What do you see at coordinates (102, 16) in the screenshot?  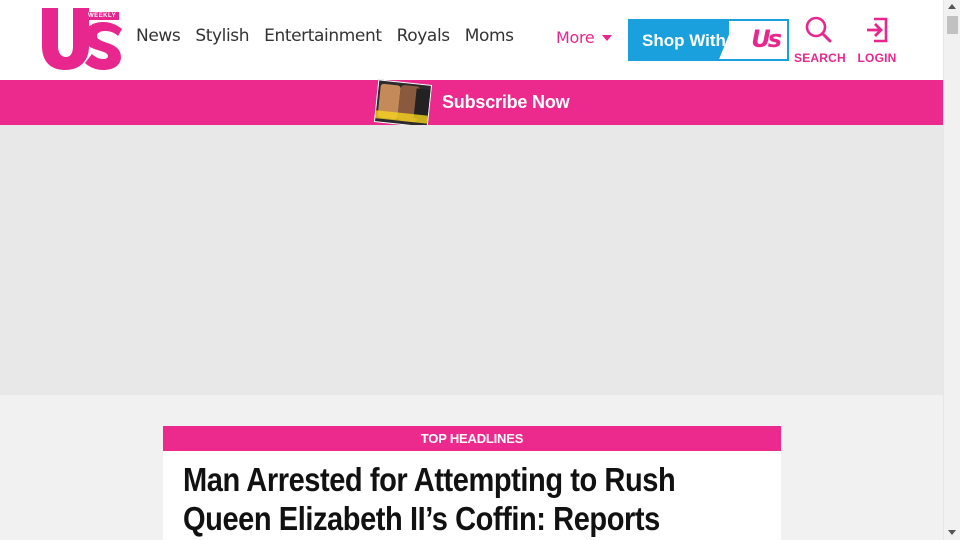 I see `logo-badge: WEEKLY` at bounding box center [102, 16].